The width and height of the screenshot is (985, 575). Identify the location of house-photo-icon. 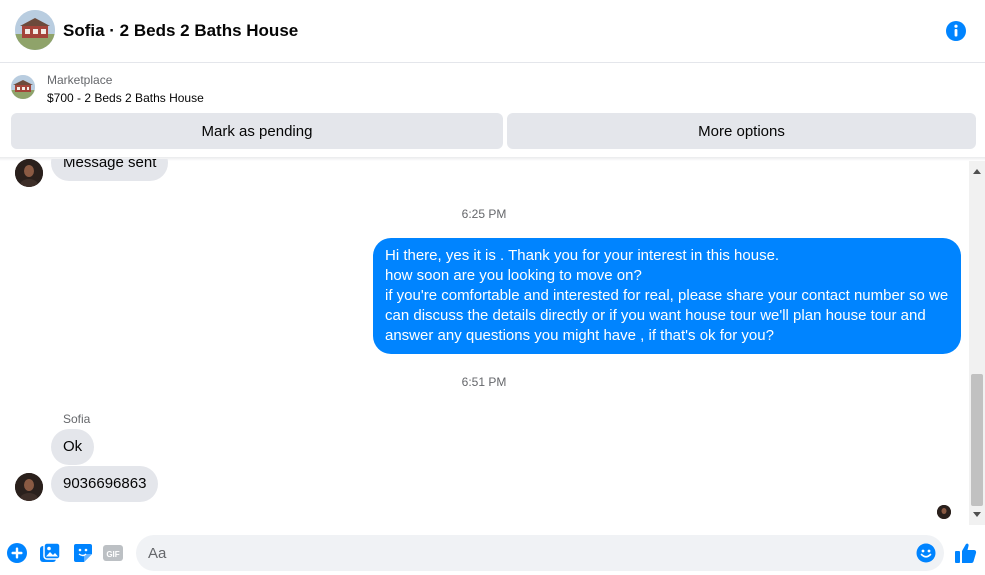
(35, 30).